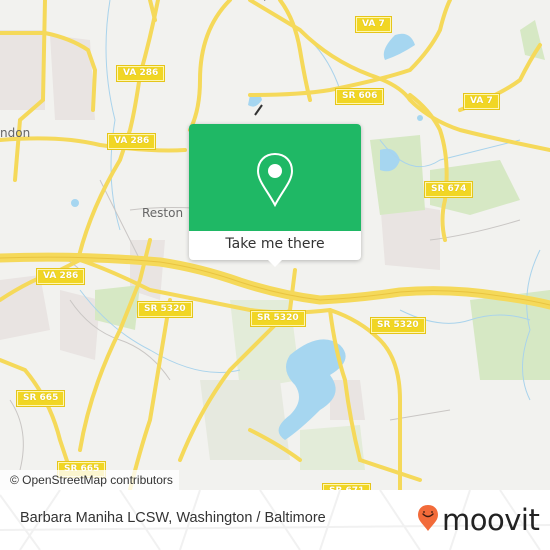 The image size is (550, 550). Describe the element at coordinates (163, 213) in the screenshot. I see `place-label-reston: Reston` at that location.